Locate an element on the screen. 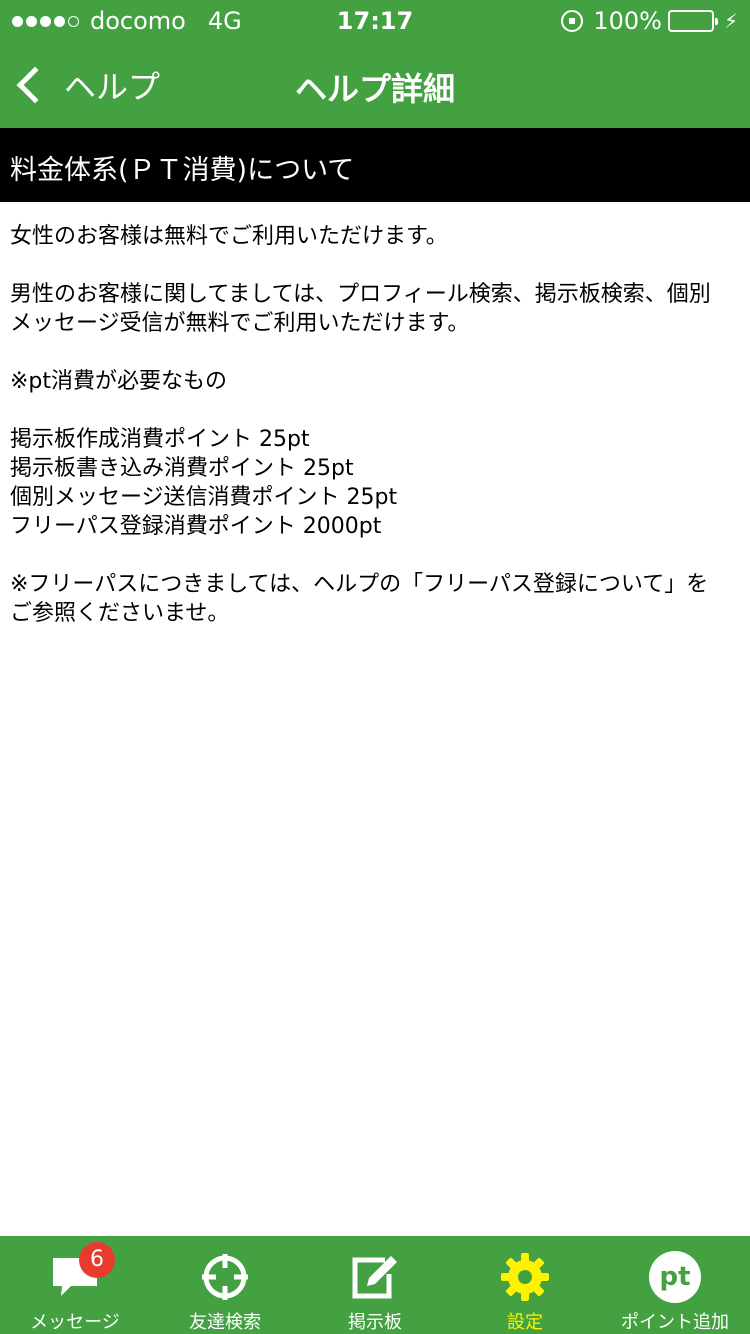 The width and height of the screenshot is (750, 1334). pt-icon: pt is located at coordinates (675, 1277).